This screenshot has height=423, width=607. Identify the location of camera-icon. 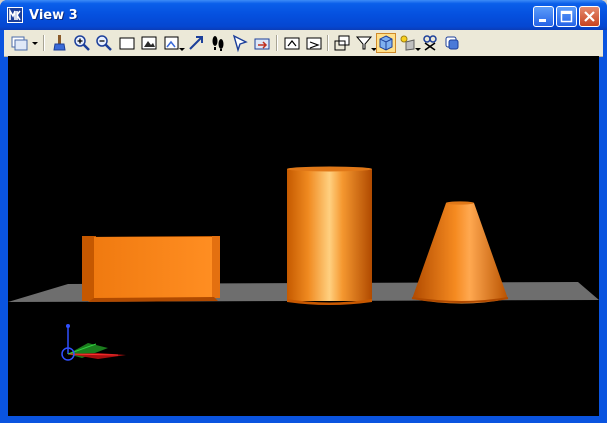
(430, 43).